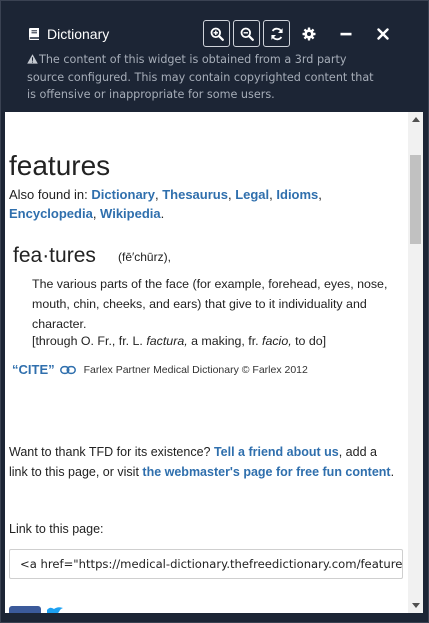 Image resolution: width=429 pixels, height=623 pixels. Describe the element at coordinates (89, 341) in the screenshot. I see `etymology-prefix: [through O. Fr., fr. L.` at that location.